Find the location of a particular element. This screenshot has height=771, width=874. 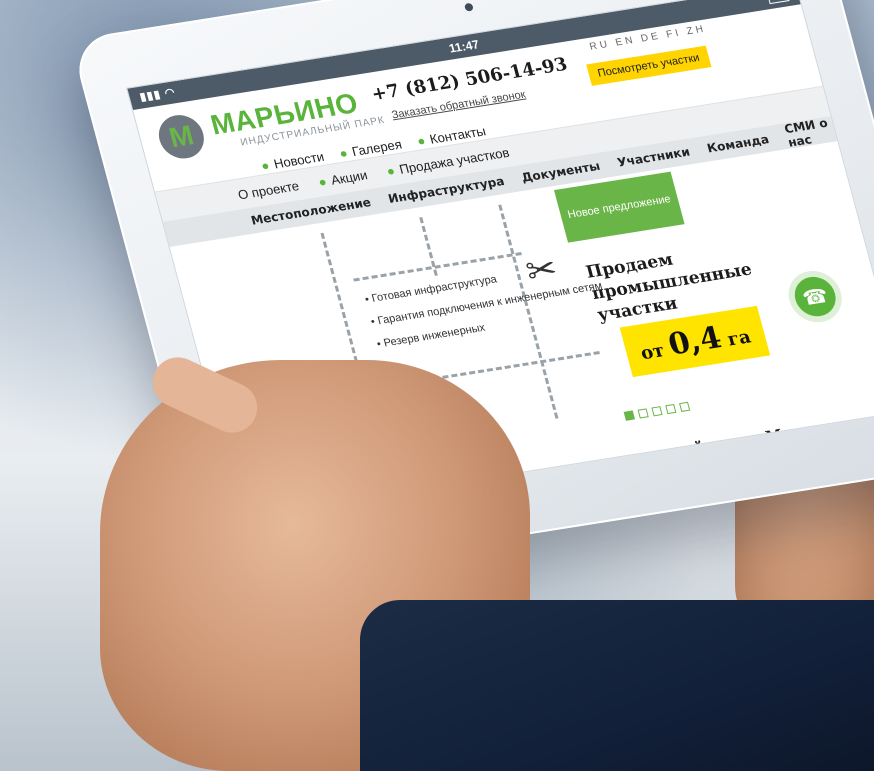

nav-team: Команда is located at coordinates (738, 143).